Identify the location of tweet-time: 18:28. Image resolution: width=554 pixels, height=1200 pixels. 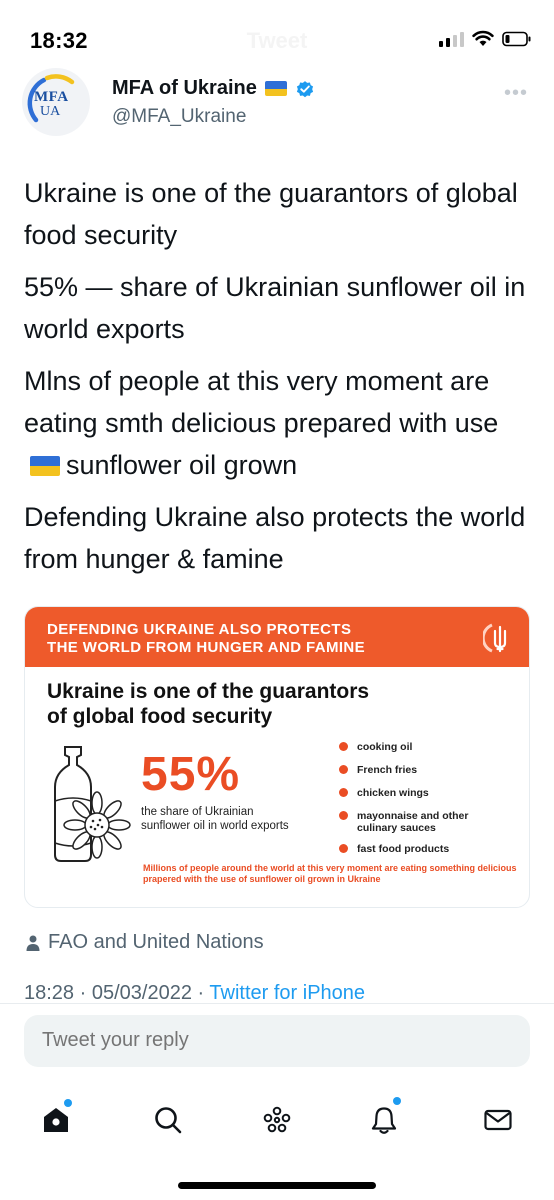
(49, 993).